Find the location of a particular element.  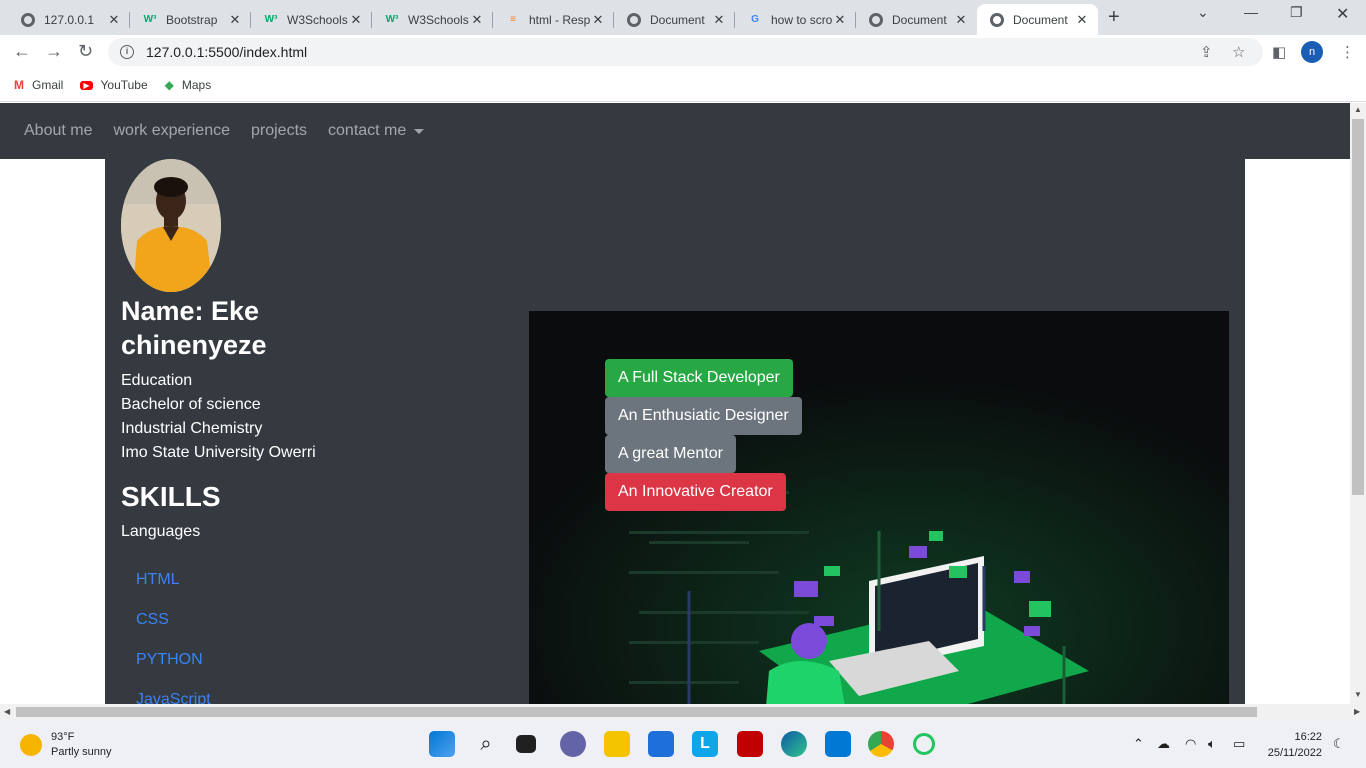

role-button-mentor: A great Mentor is located at coordinates (670, 454).